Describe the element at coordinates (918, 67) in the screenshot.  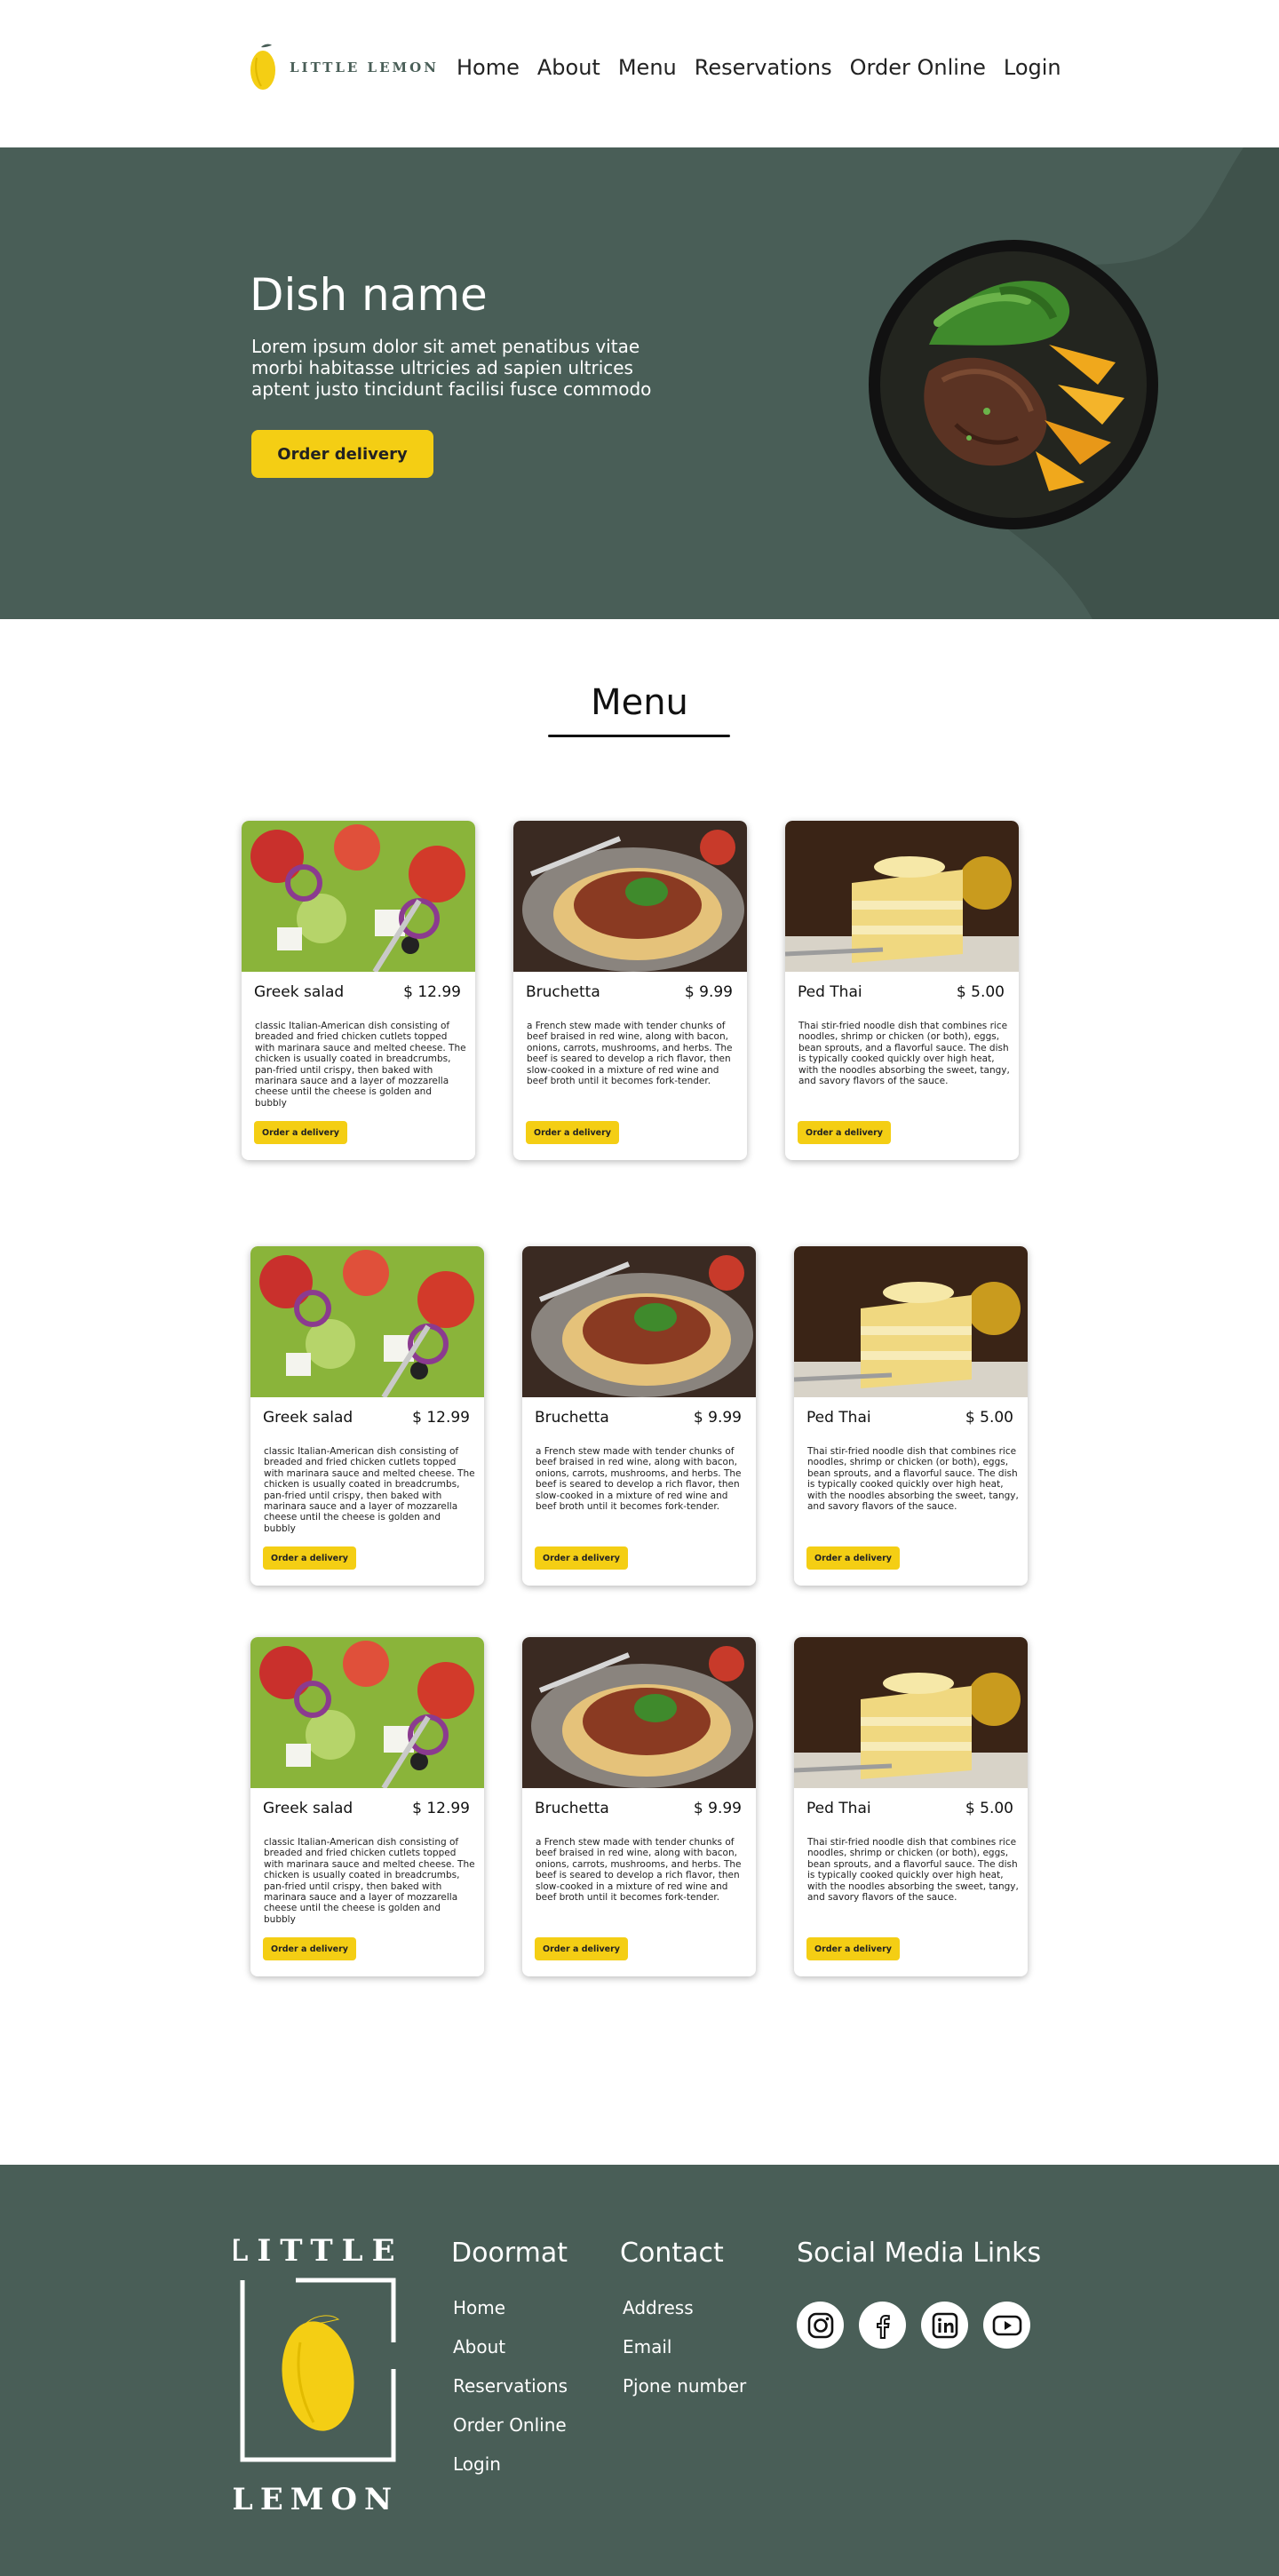
I see `nav-item-order-online: Order Online` at that location.